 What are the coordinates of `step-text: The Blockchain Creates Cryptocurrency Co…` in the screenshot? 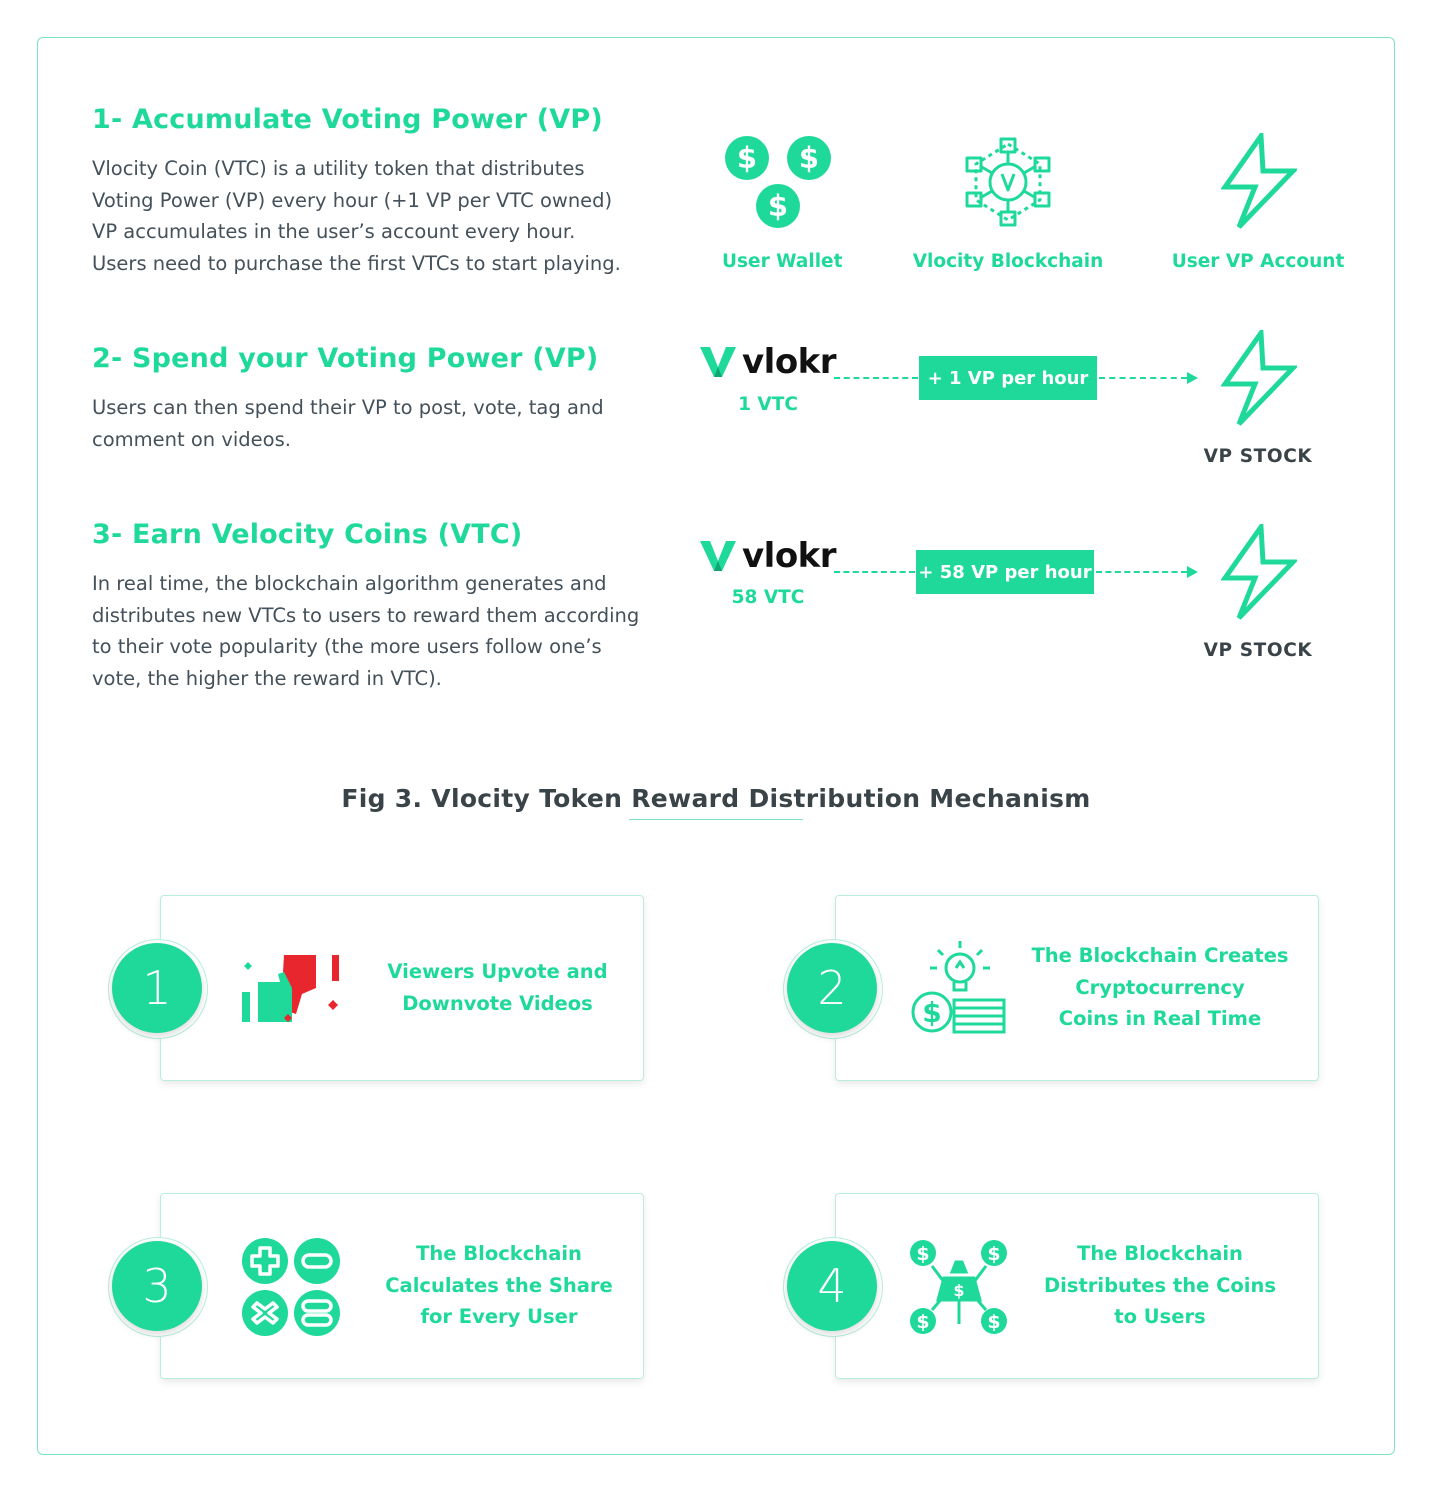 It's located at (1160, 987).